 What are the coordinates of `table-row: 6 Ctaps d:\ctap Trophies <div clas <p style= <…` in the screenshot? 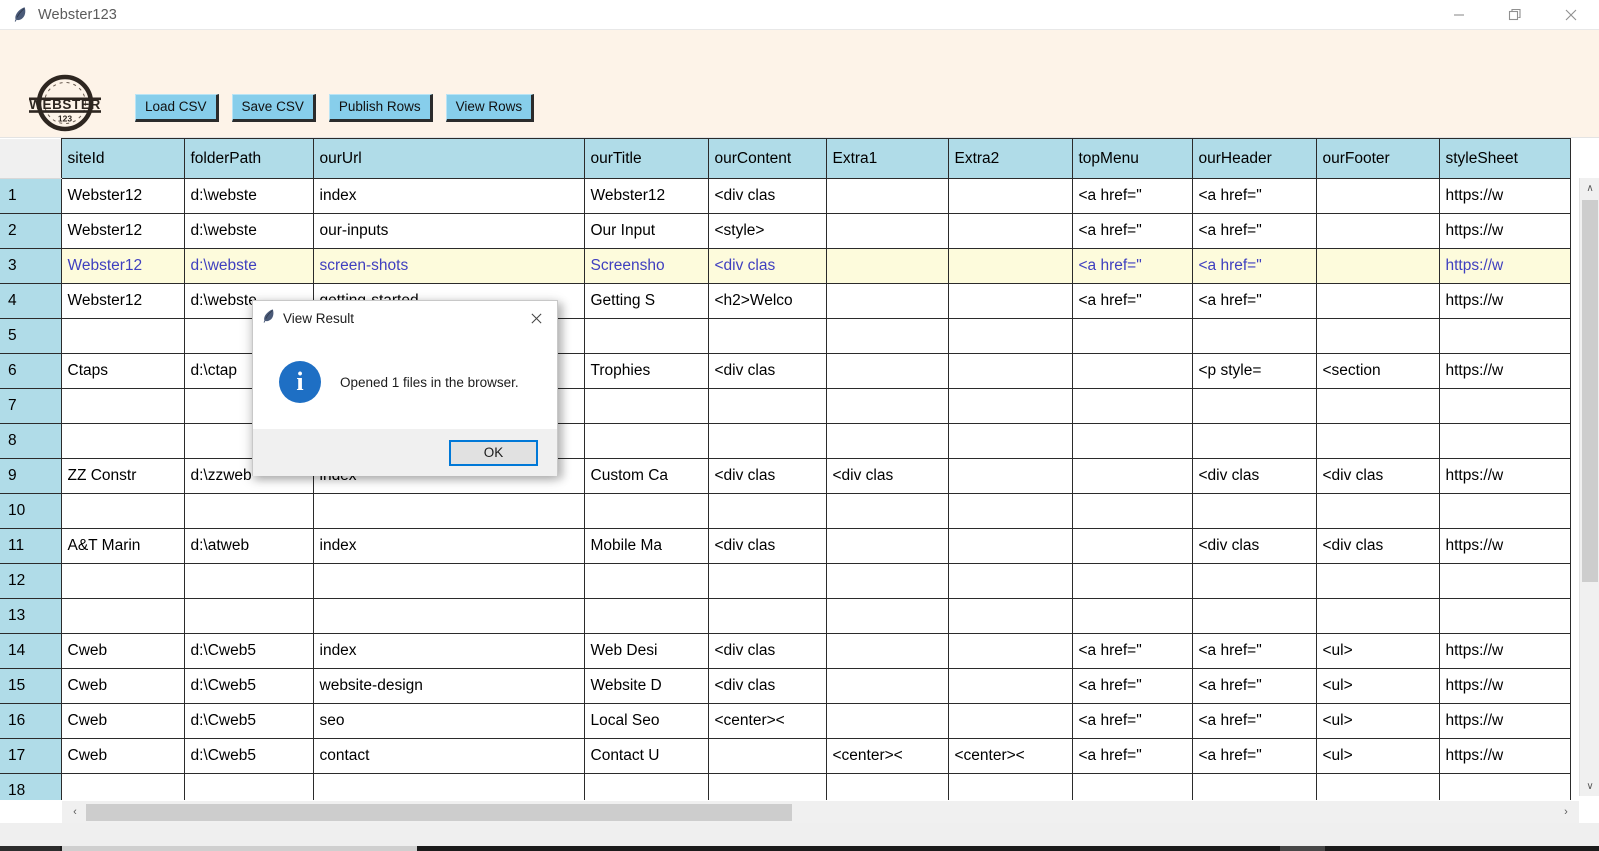 It's located at (785, 371).